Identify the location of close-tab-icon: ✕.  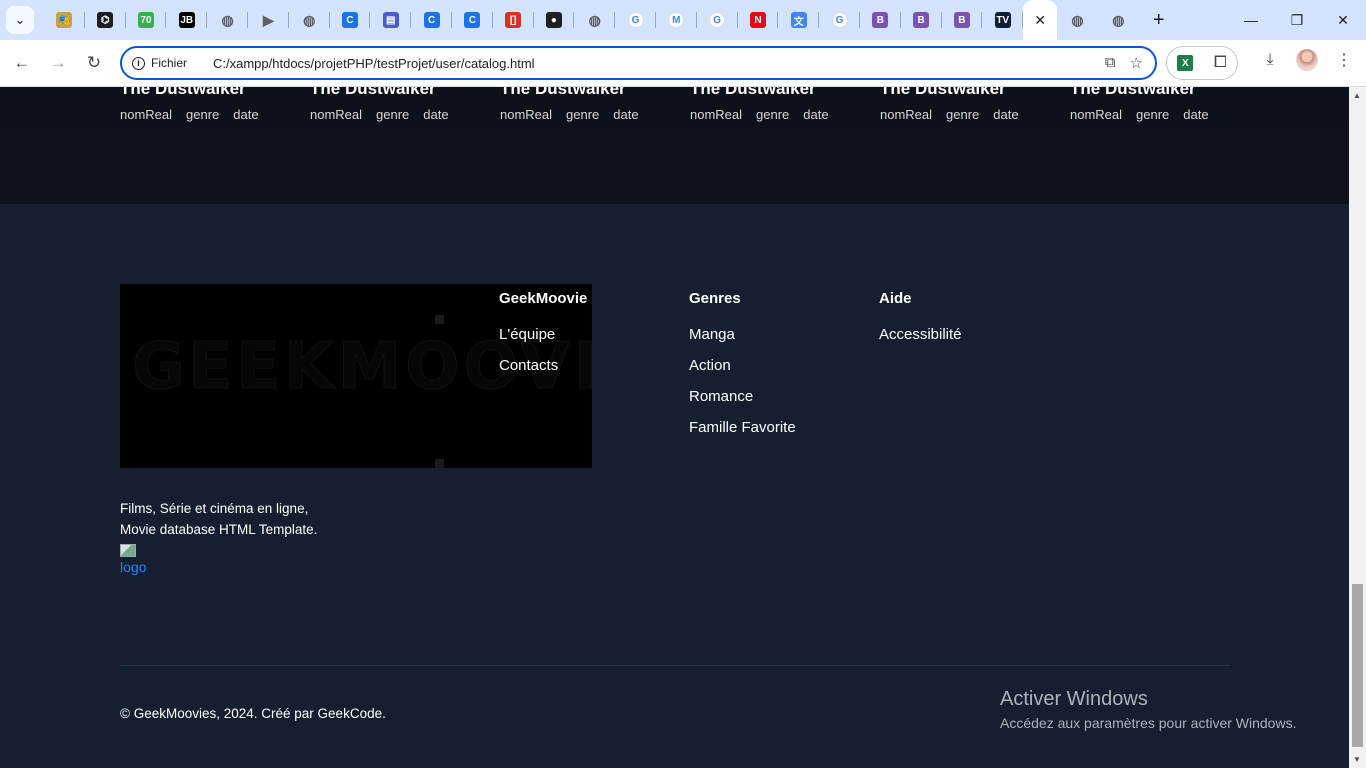
(1040, 20).